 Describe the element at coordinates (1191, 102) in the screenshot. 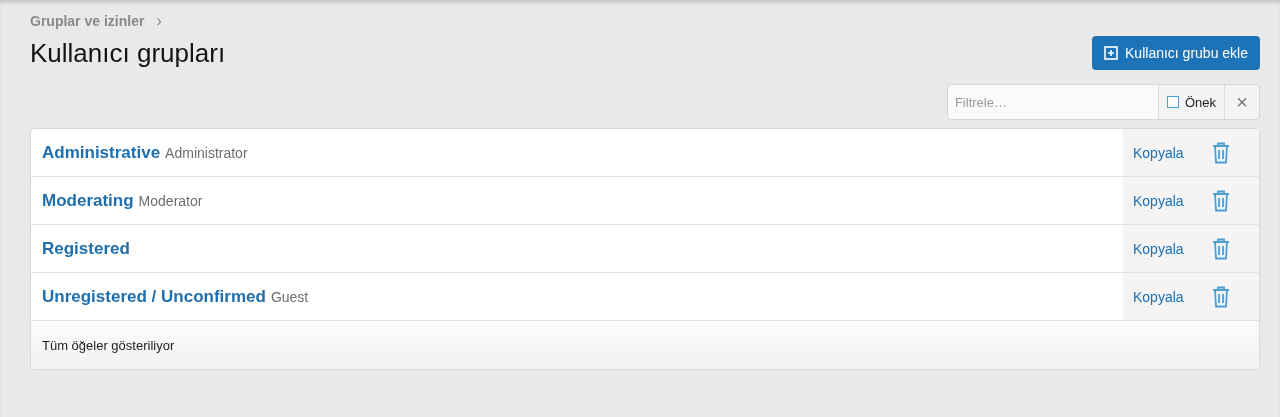

I see `prefix-checkbox: Önek` at that location.